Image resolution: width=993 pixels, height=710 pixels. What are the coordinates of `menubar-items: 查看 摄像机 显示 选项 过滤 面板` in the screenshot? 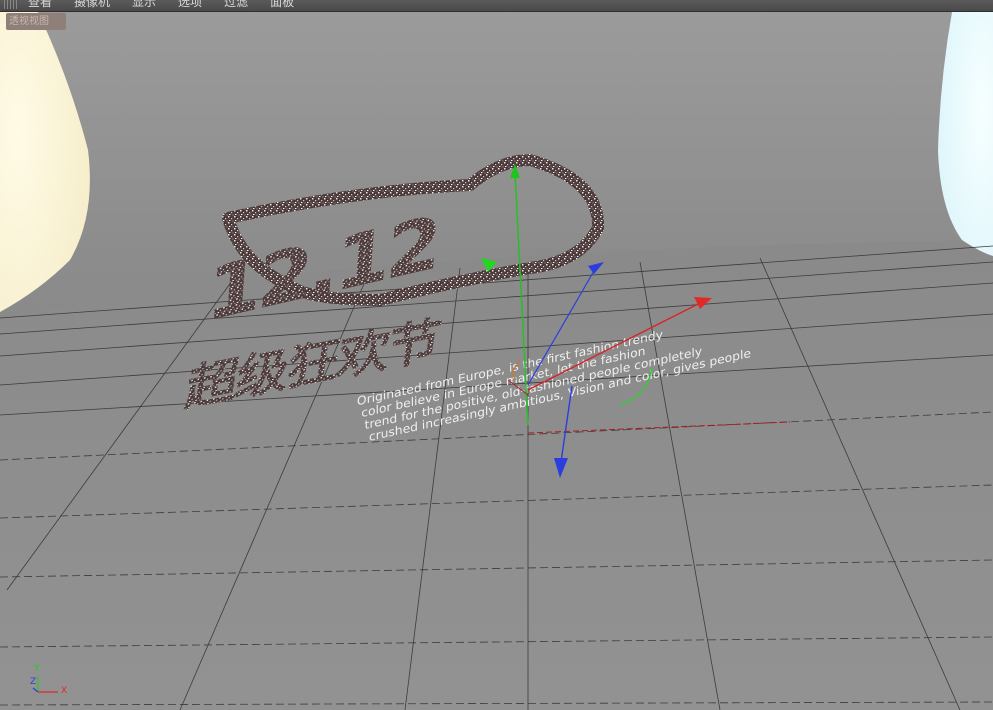 It's located at (161, 5).